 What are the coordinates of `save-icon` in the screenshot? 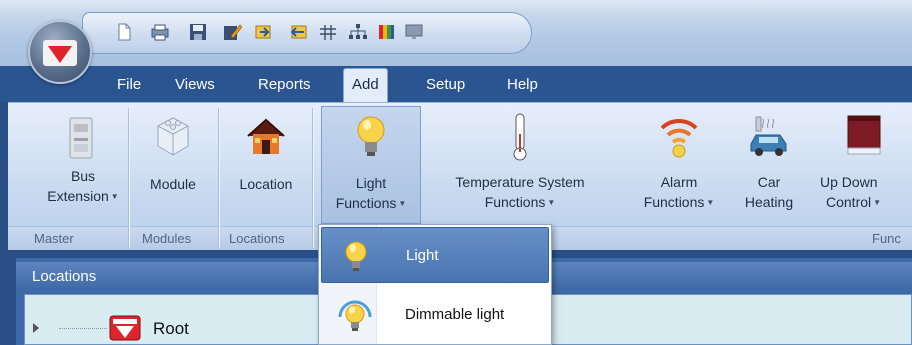 It's located at (198, 32).